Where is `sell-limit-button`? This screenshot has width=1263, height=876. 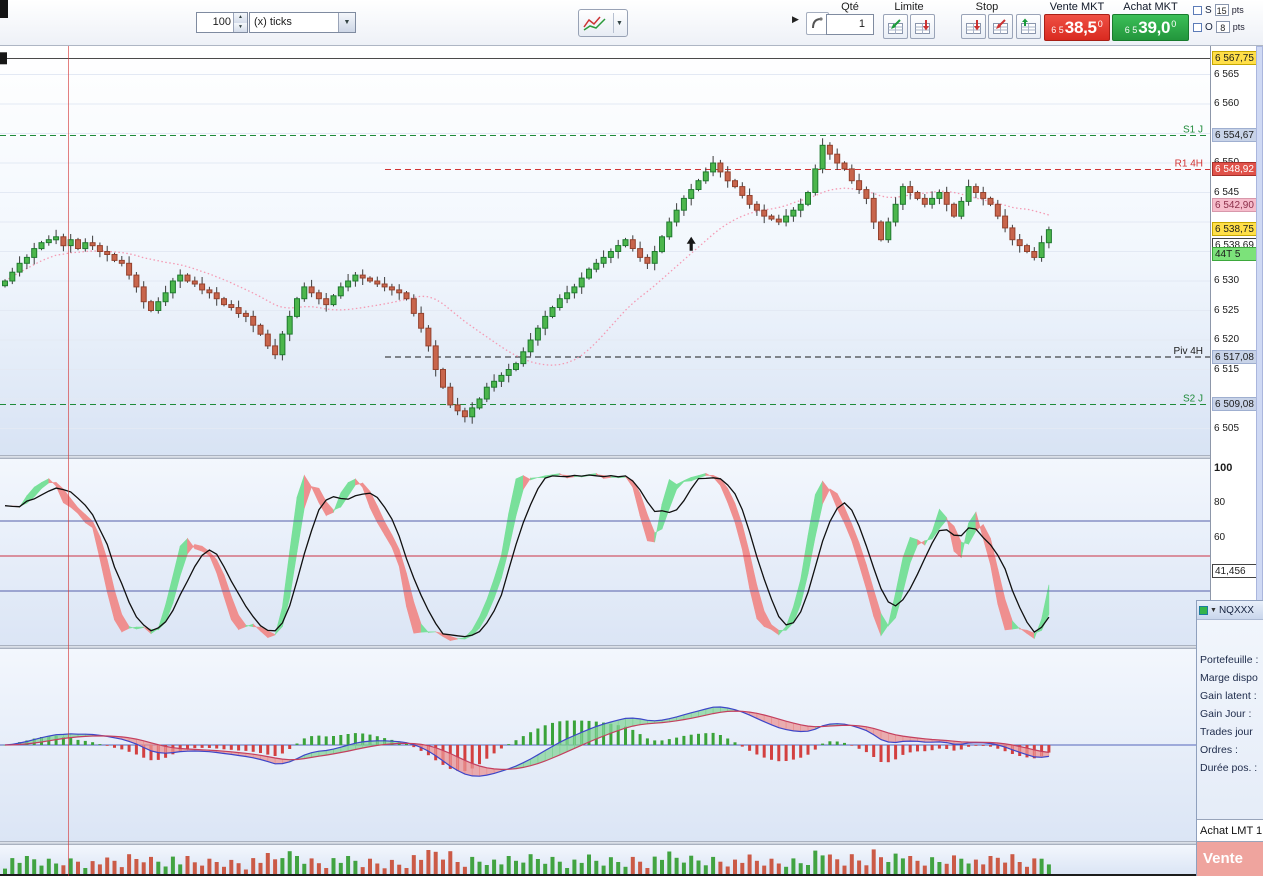 sell-limit-button is located at coordinates (922, 26).